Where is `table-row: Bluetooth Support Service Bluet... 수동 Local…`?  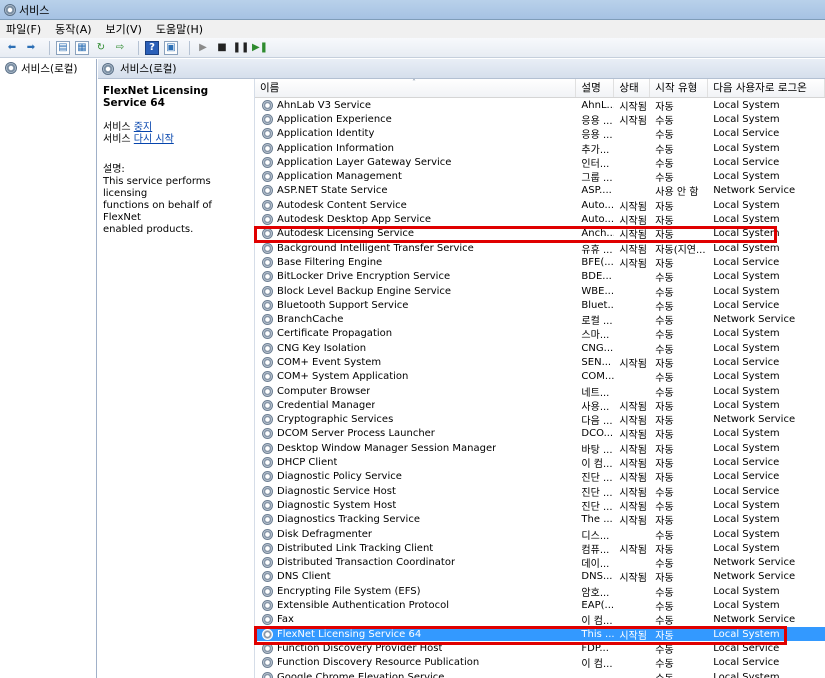 table-row: Bluetooth Support Service Bluet... 수동 Local… is located at coordinates (540, 305).